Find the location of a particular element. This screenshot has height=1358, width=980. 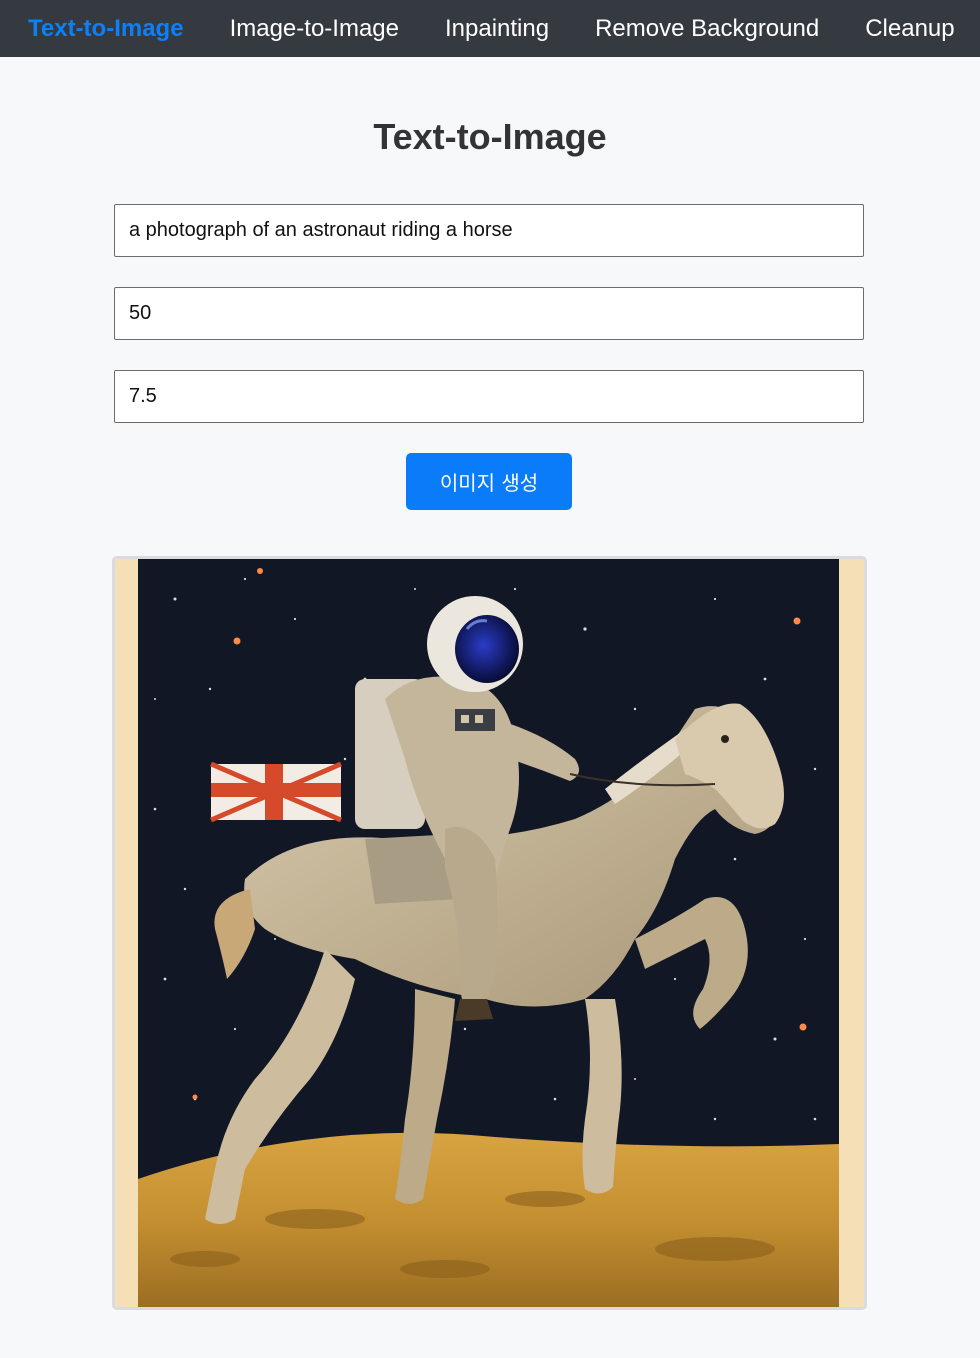

nav-inpainting: Inpainting is located at coordinates (497, 29).